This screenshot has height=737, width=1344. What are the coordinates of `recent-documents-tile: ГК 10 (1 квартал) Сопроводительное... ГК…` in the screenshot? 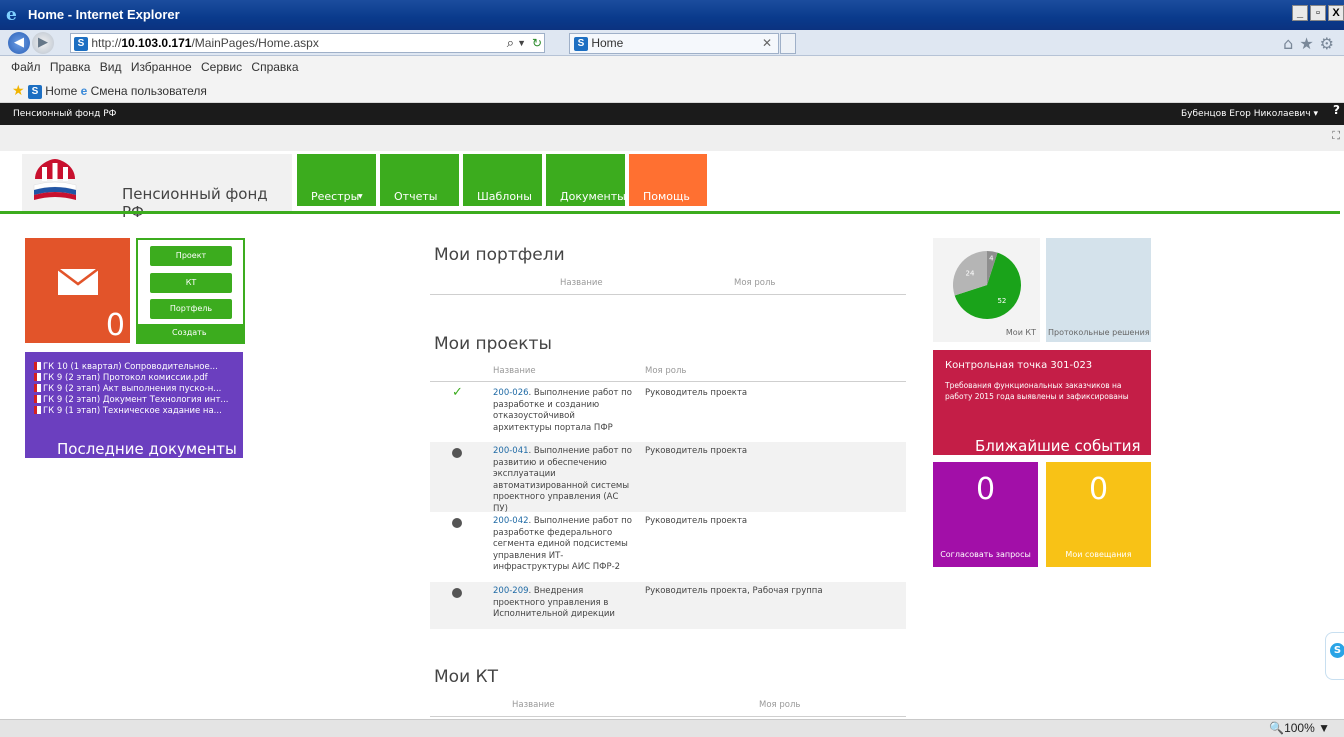 It's located at (134, 405).